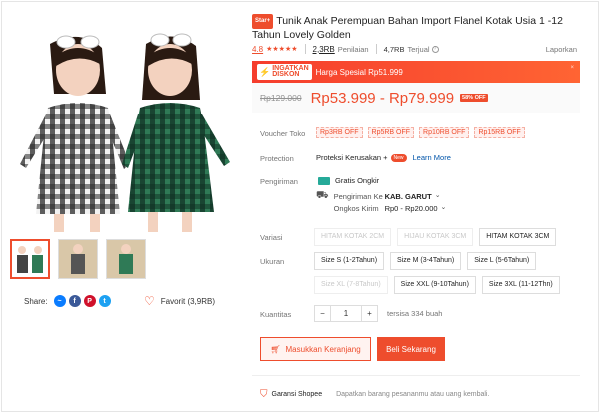 This screenshot has height=413, width=600. I want to click on ingatkan-diskon-logo: ⚡ INGATKAN DISKON, so click(284, 72).